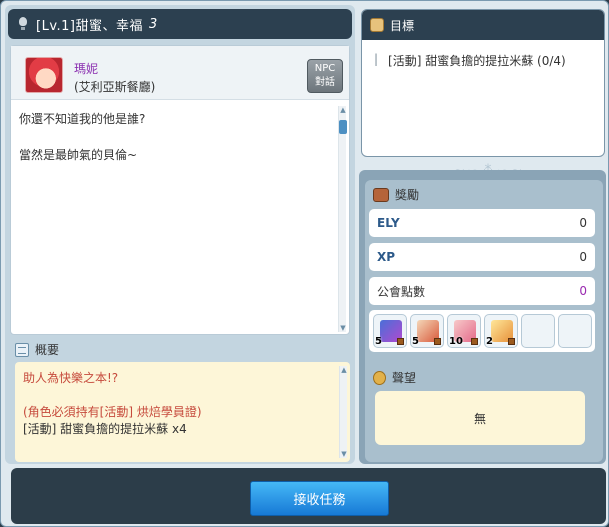 This screenshot has height=527, width=609. Describe the element at coordinates (89, 26) in the screenshot. I see `quest-title: [Lv.1]甜蜜、幸福` at that location.